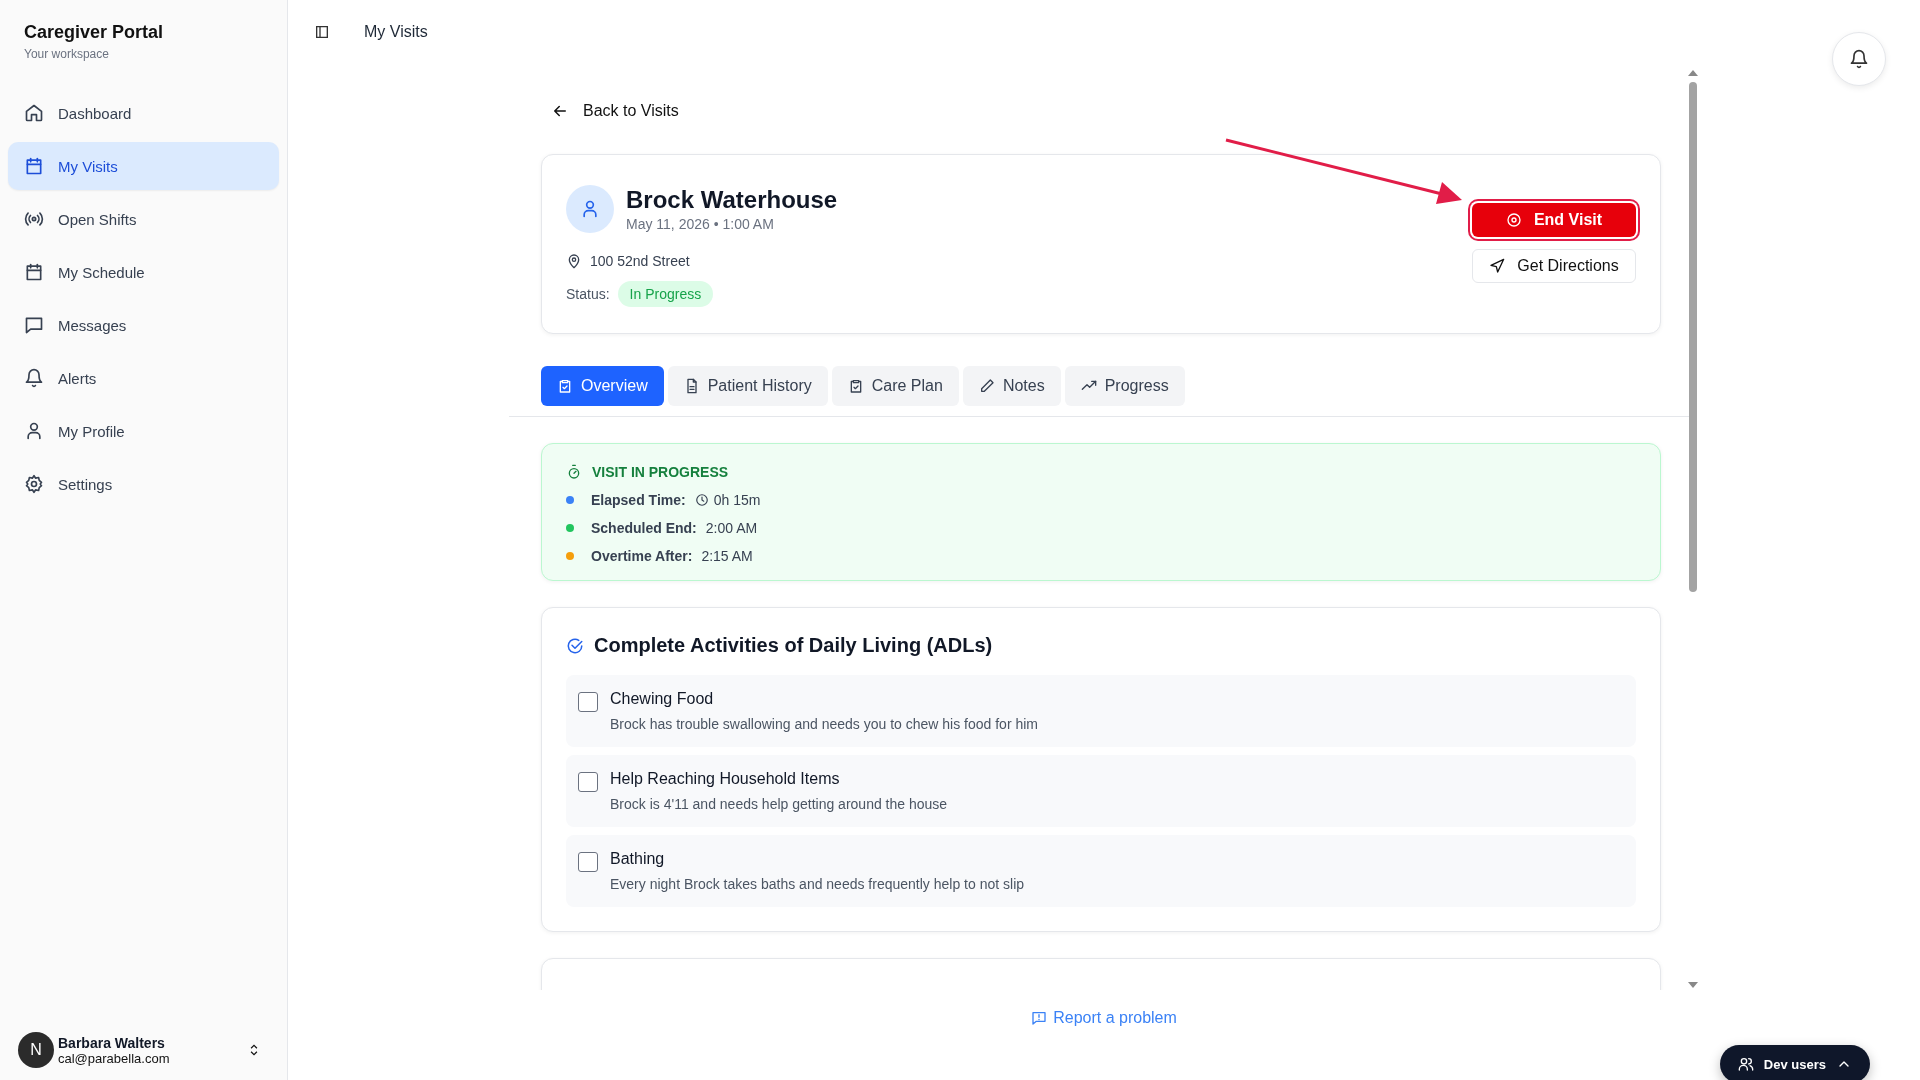  Describe the element at coordinates (36, 1050) in the screenshot. I see `user-avatar: N` at that location.